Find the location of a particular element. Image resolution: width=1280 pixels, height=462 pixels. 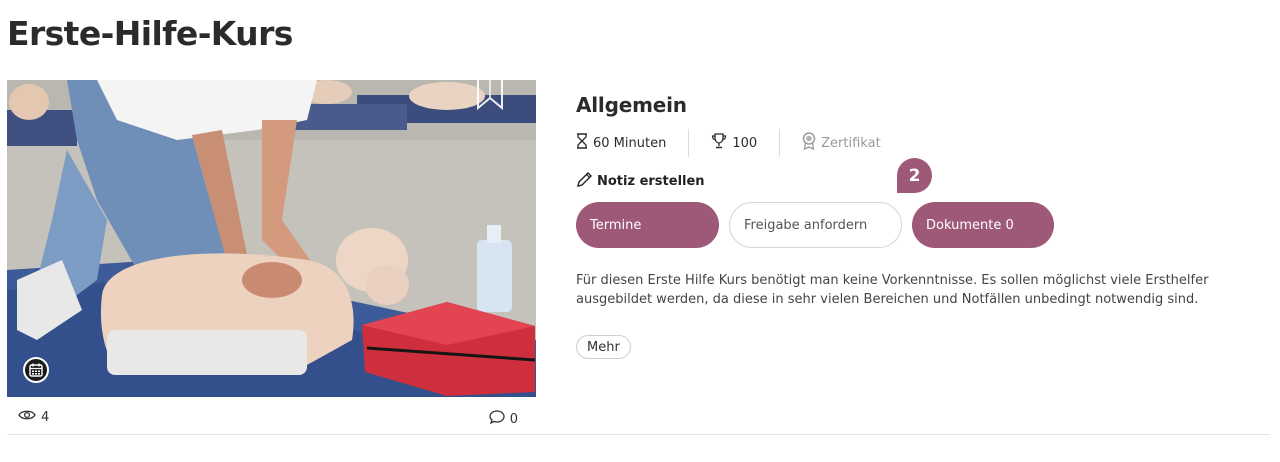

section-title: Allgemein is located at coordinates (631, 105).